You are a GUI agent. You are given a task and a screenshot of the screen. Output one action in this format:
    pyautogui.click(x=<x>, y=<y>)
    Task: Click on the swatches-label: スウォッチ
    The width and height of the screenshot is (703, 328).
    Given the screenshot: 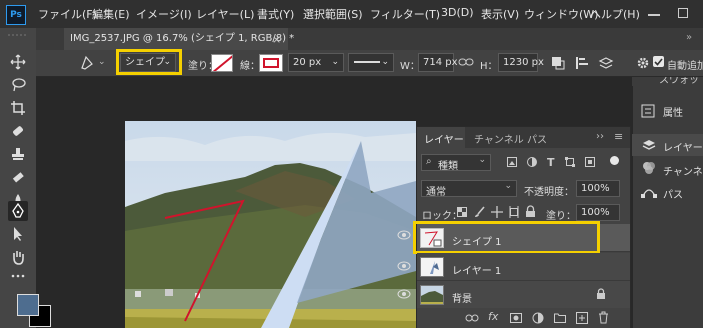 What is the action you would take?
    pyautogui.click(x=679, y=81)
    